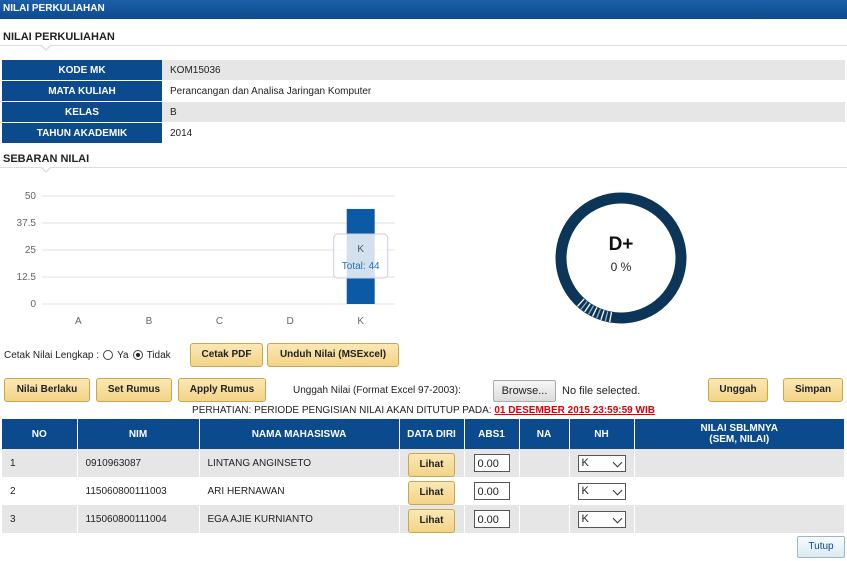 Image resolution: width=847 pixels, height=561 pixels. Describe the element at coordinates (289, 321) in the screenshot. I see `x-tick-label: D` at that location.